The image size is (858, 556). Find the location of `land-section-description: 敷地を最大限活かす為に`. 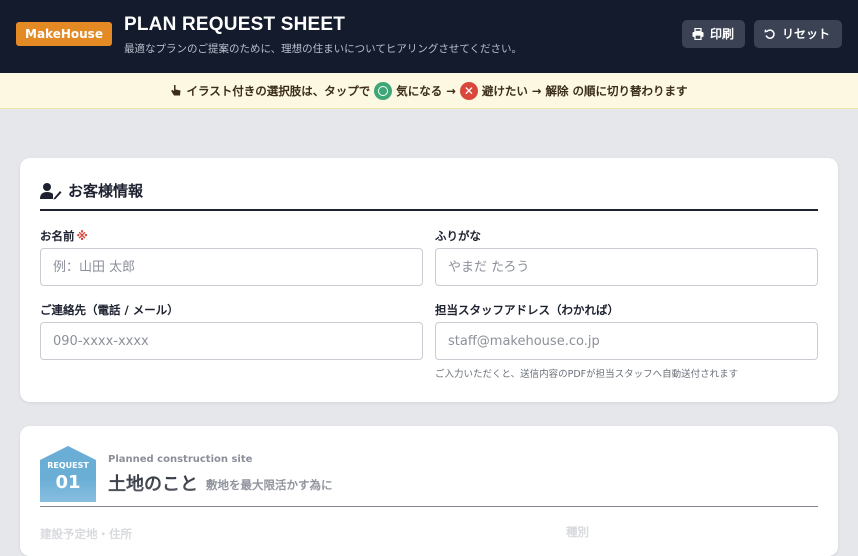

land-section-description: 敷地を最大限活かす為に is located at coordinates (269, 485).